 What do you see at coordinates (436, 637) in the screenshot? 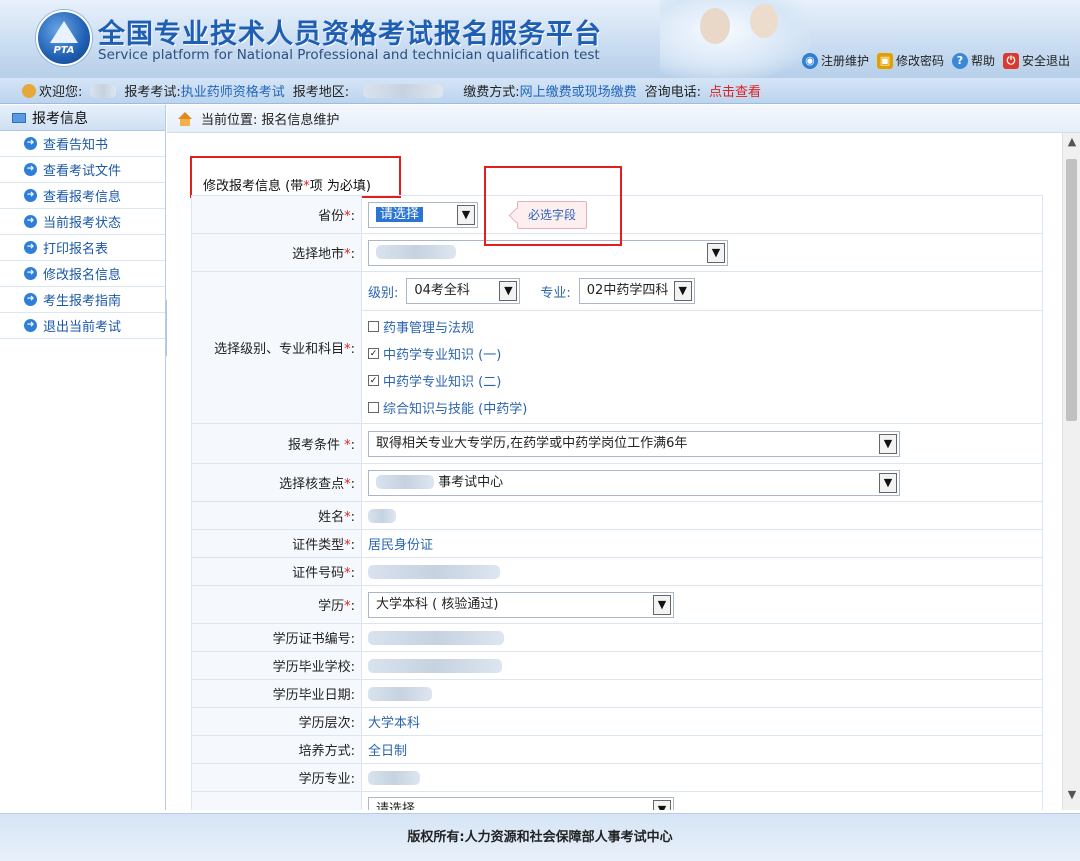
I see `edu-cert-redacted` at bounding box center [436, 637].